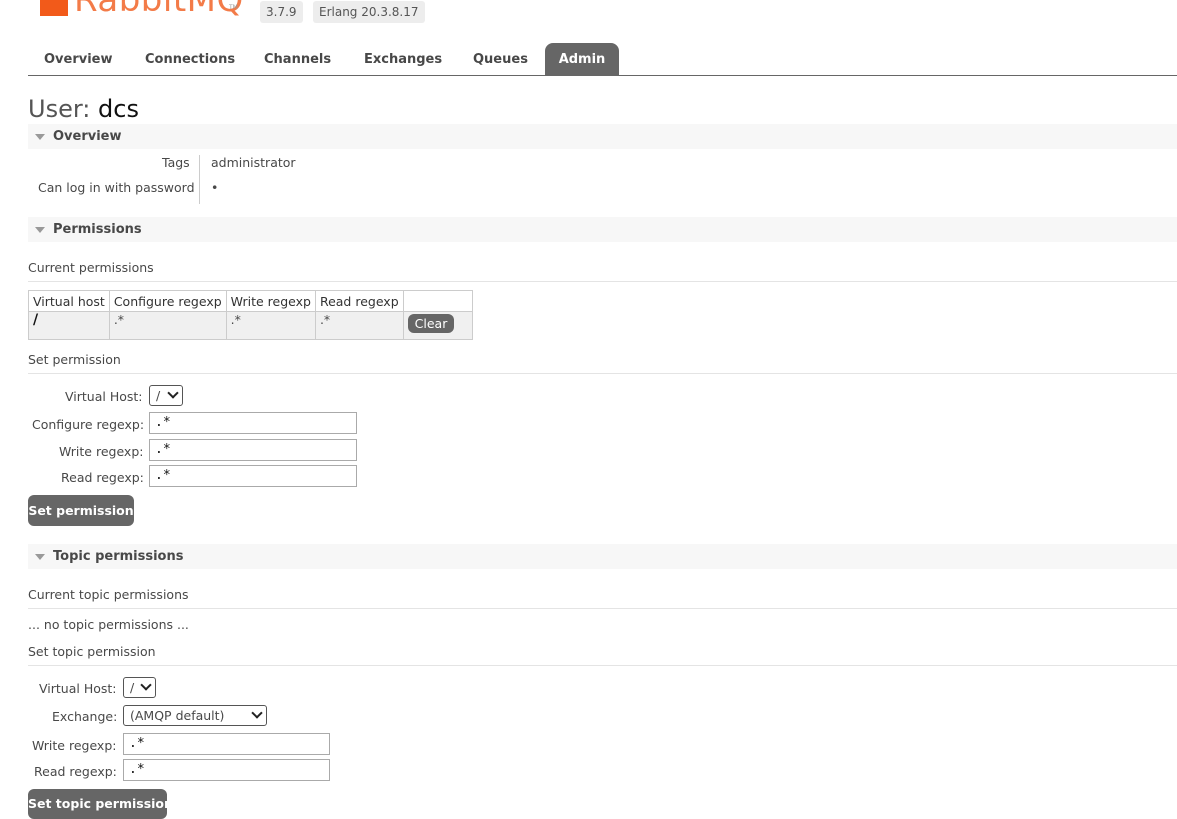 The height and width of the screenshot is (819, 1177). Describe the element at coordinates (253, 162) in the screenshot. I see `tags-value: administrator` at that location.